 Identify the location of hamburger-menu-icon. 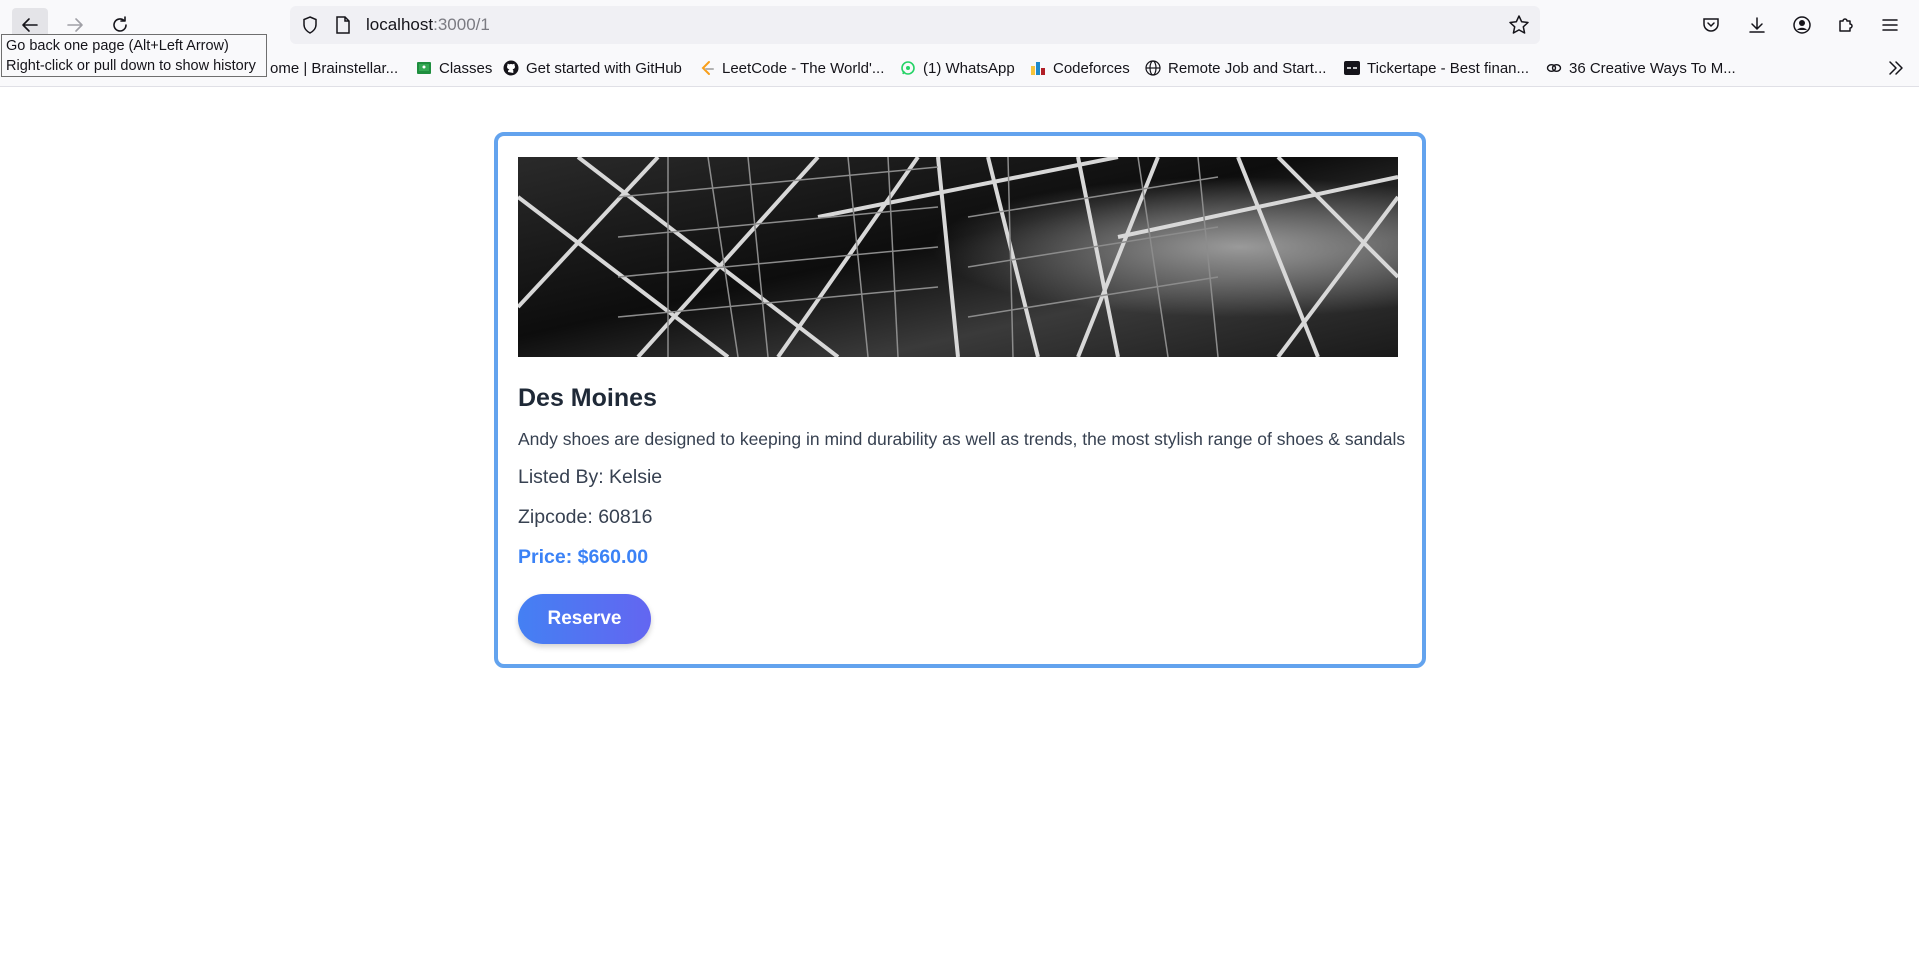
(1890, 25).